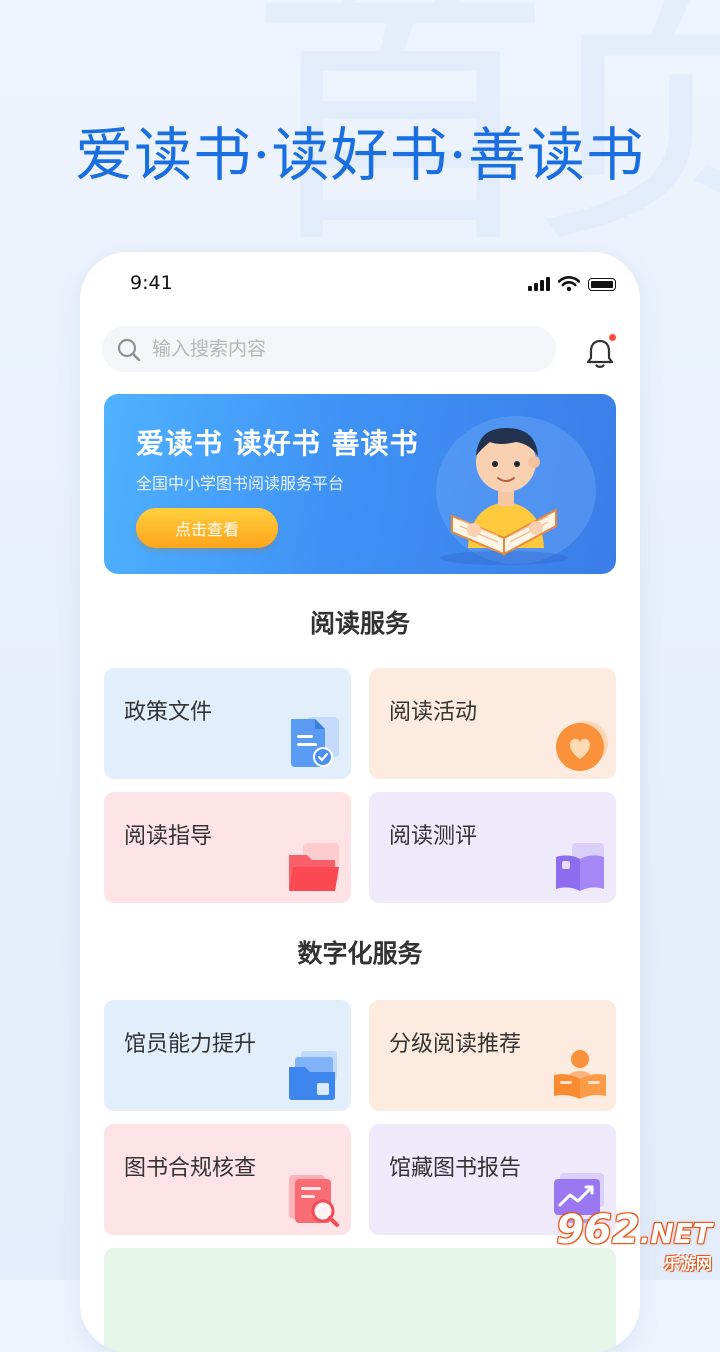 The height and width of the screenshot is (1352, 720). What do you see at coordinates (168, 836) in the screenshot?
I see `card-label: 阅读指导` at bounding box center [168, 836].